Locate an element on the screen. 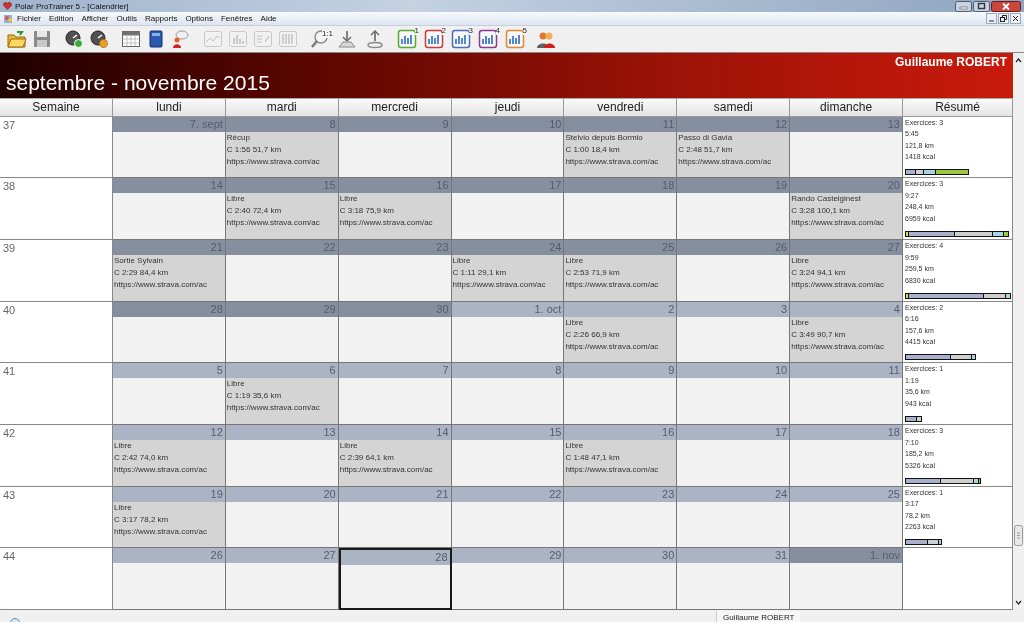 The height and width of the screenshot is (622, 1024). day-cell: 14 Libre C 2:39 64,1 km https://www.strava.com/ac is located at coordinates (395, 456).